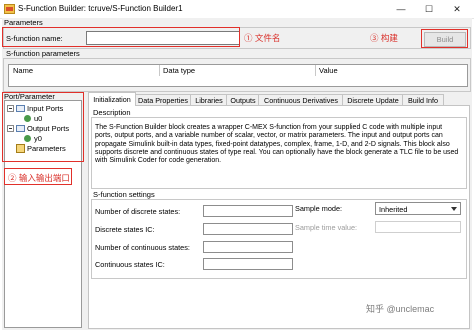 This screenshot has width=474, height=332. I want to click on parameters-group-label: Parameters, so click(23, 22).